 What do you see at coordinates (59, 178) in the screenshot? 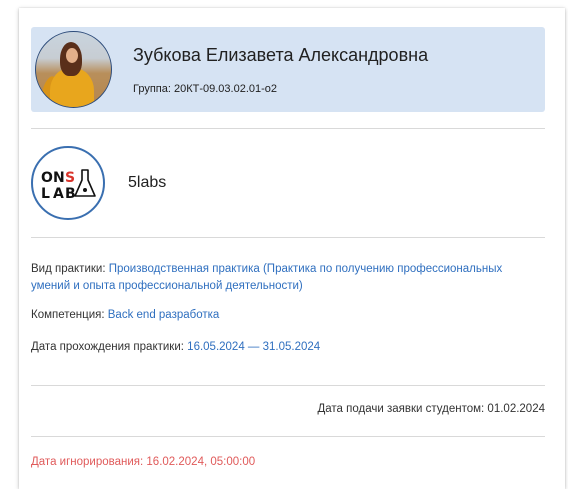
I see `svg-text: N` at bounding box center [59, 178].